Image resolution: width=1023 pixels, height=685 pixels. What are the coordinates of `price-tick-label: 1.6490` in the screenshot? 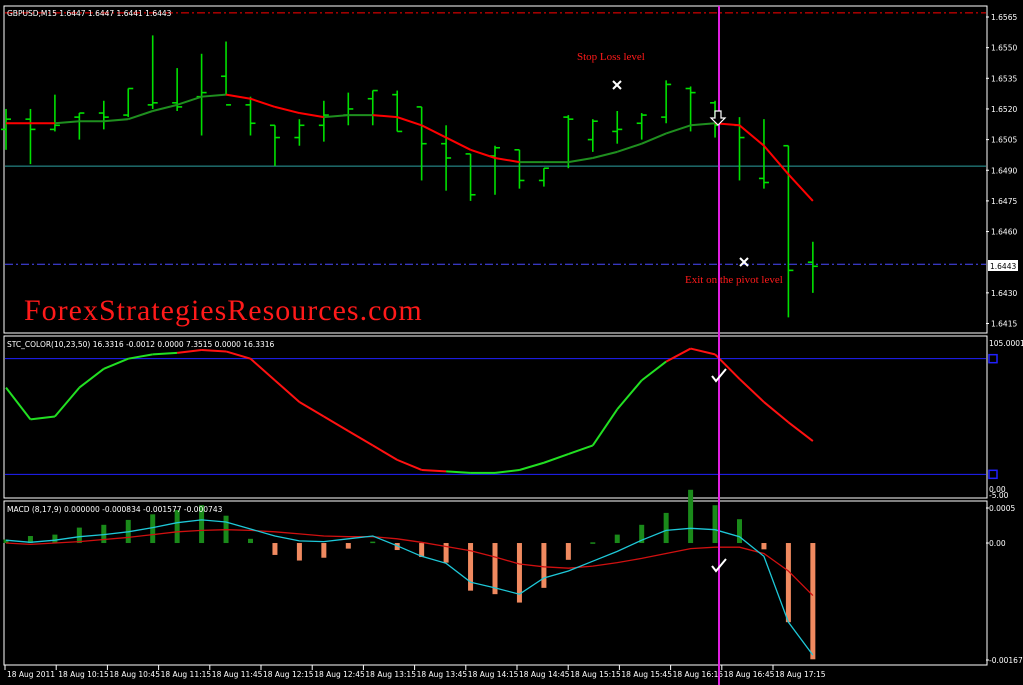 It's located at (1004, 170).